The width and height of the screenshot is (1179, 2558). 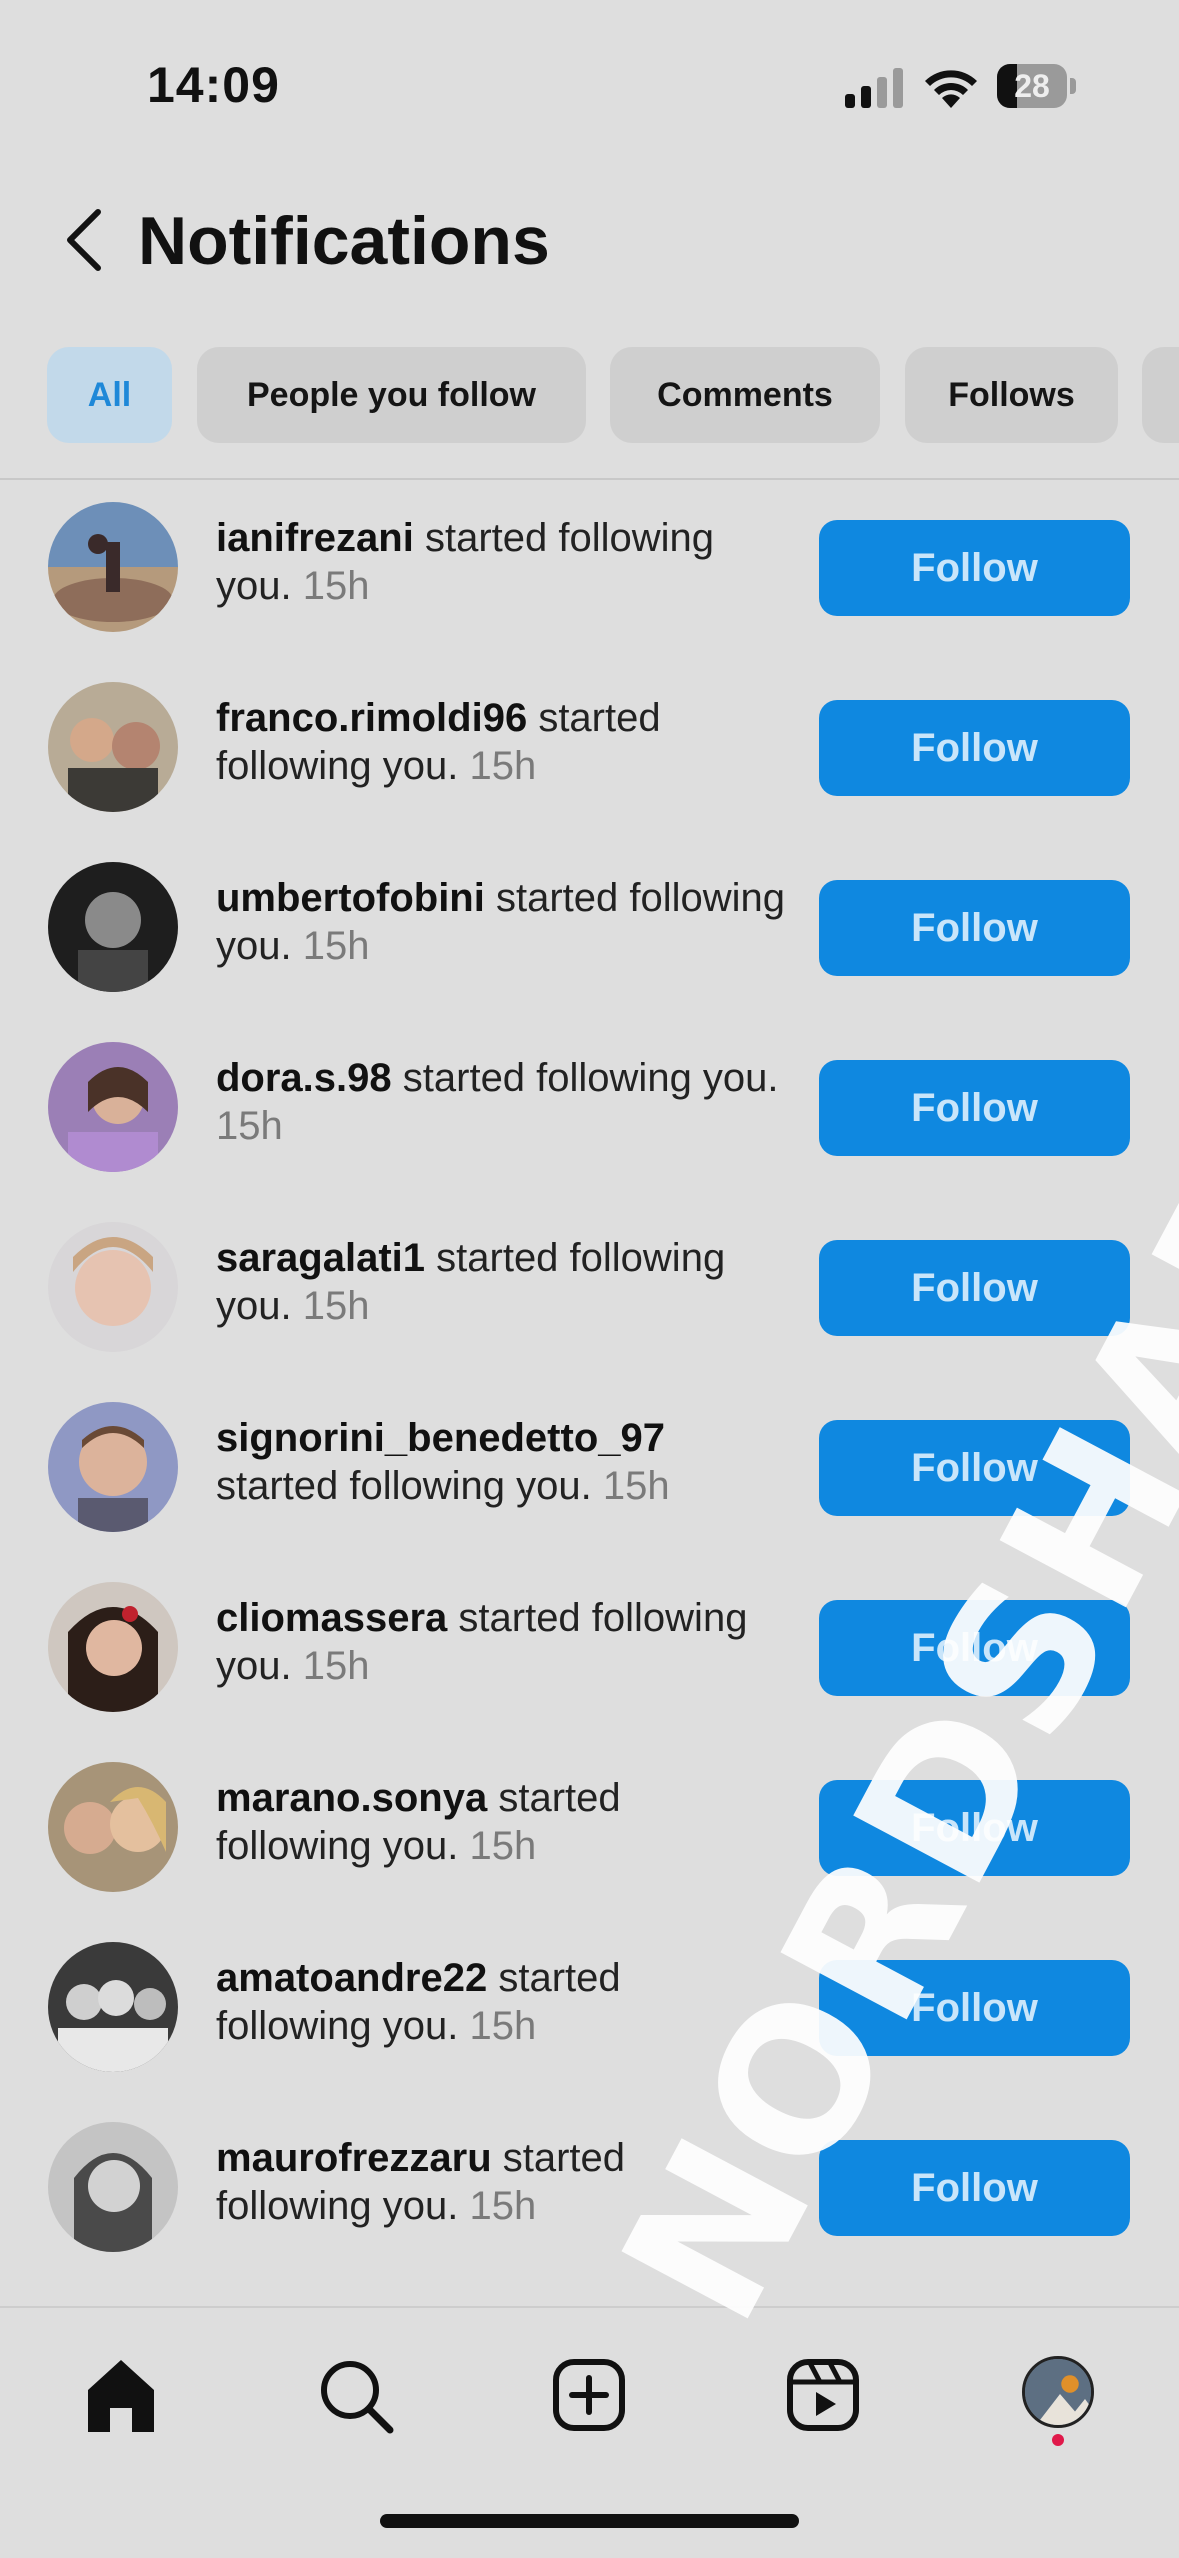 What do you see at coordinates (331, 1618) in the screenshot?
I see `username-link: cliomassera` at bounding box center [331, 1618].